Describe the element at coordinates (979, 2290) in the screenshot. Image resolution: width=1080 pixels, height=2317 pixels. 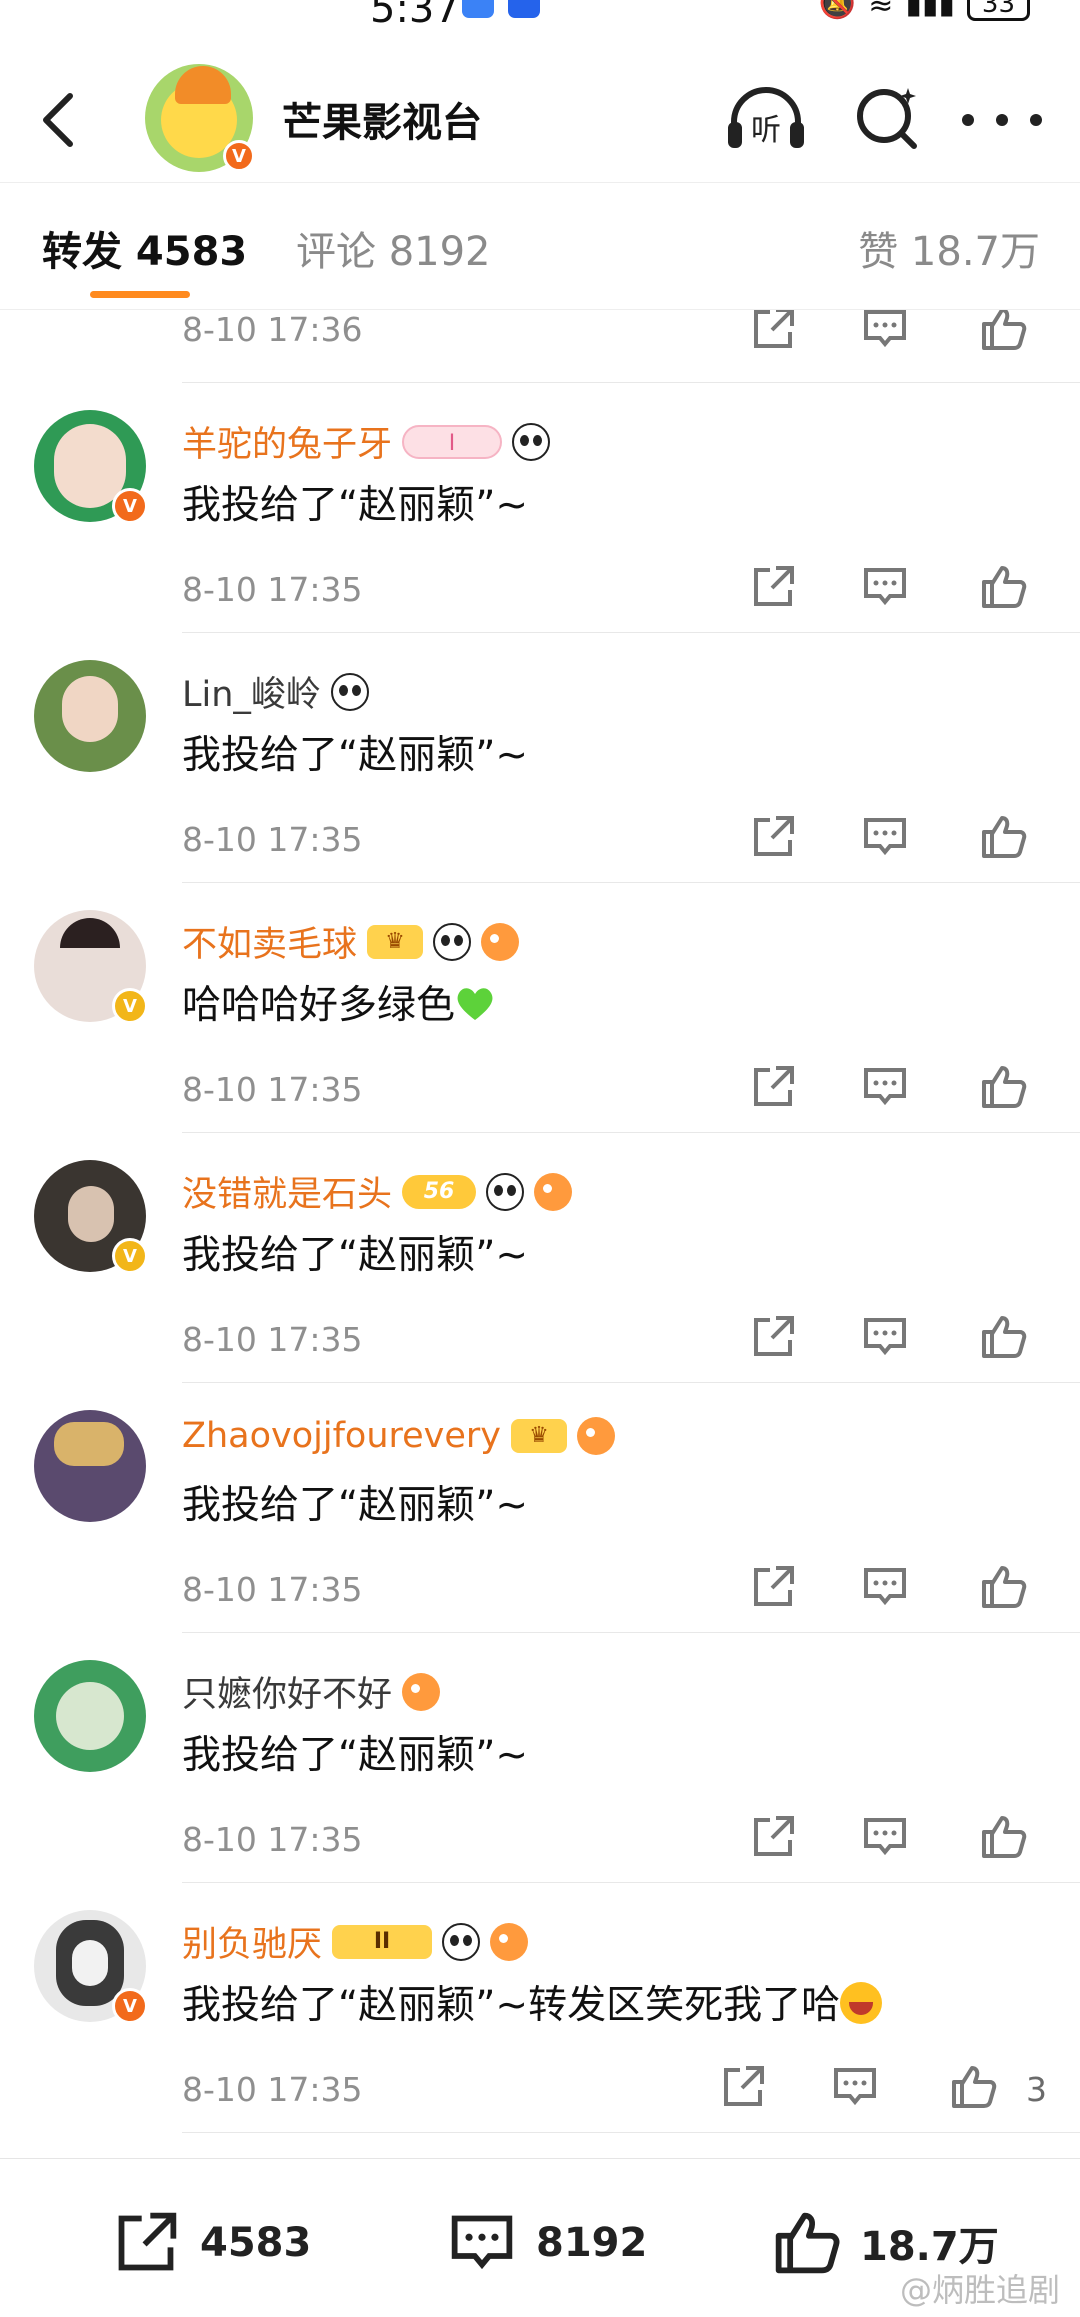
I see `watermark: @炳胜追剧` at that location.